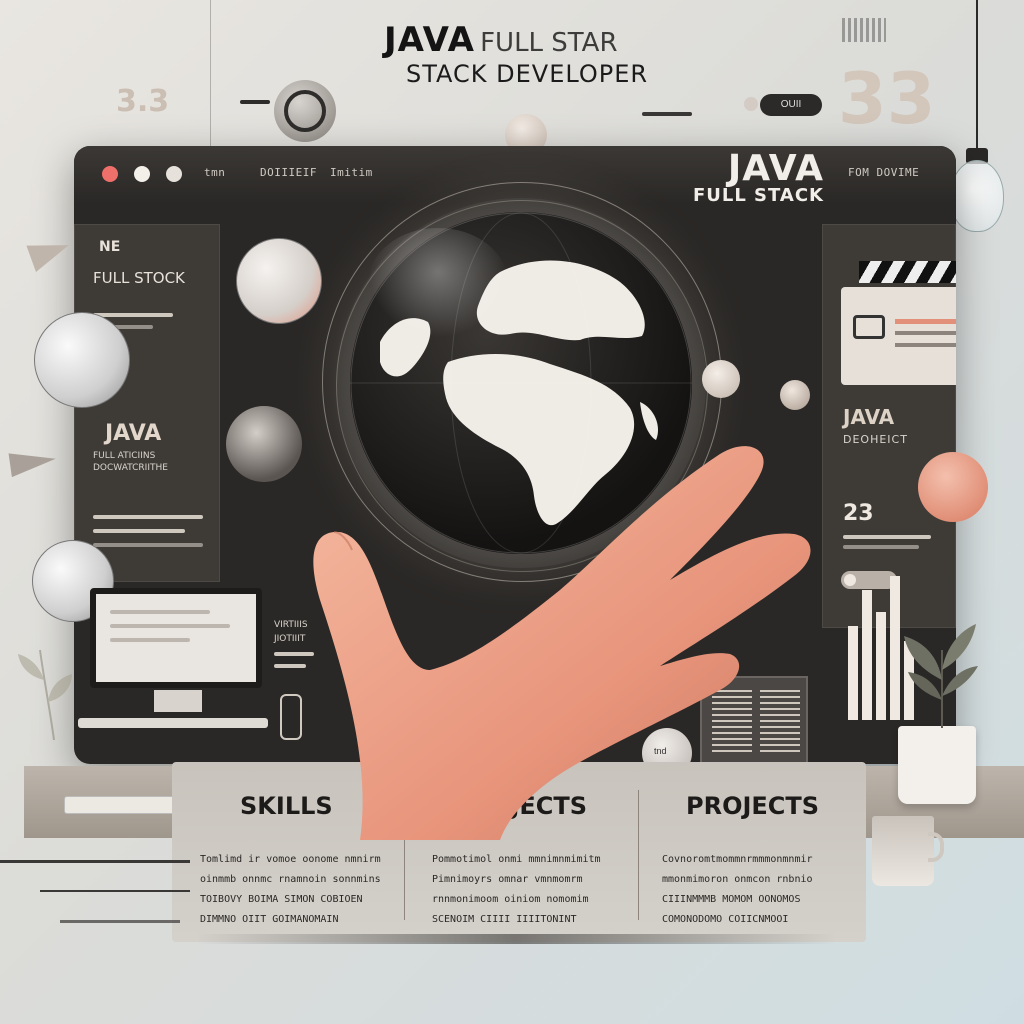 Image resolution: width=1024 pixels, height=1024 pixels. I want to click on page-title: JAVA FULL STAR, so click(501, 40).